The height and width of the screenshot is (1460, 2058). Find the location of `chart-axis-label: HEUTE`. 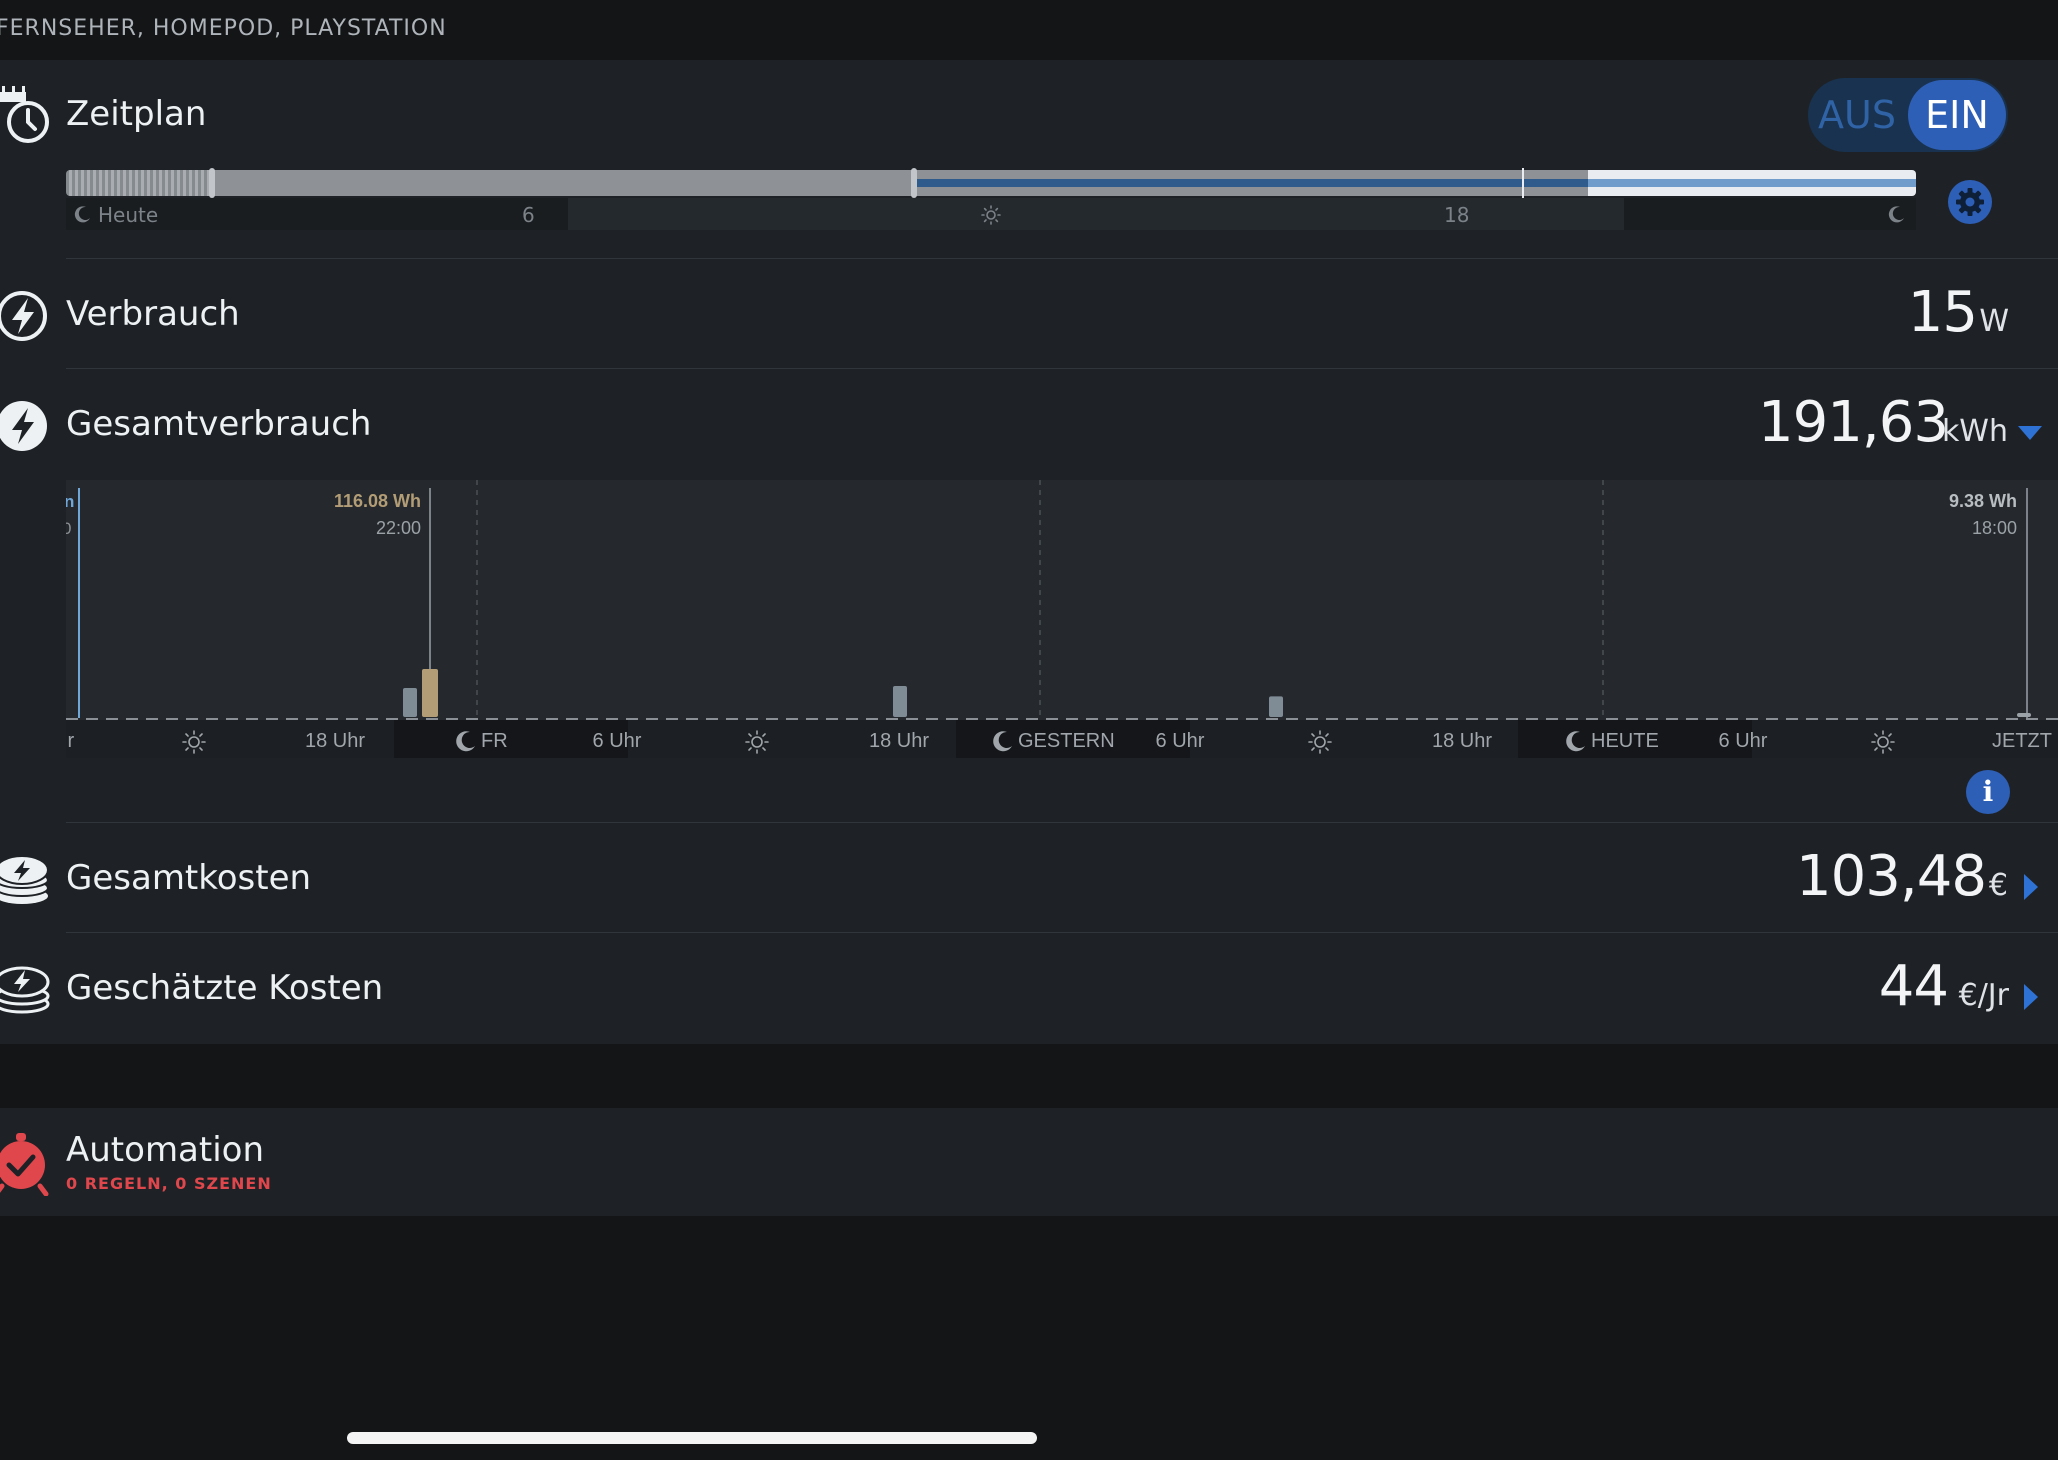

chart-axis-label: HEUTE is located at coordinates (1625, 741).